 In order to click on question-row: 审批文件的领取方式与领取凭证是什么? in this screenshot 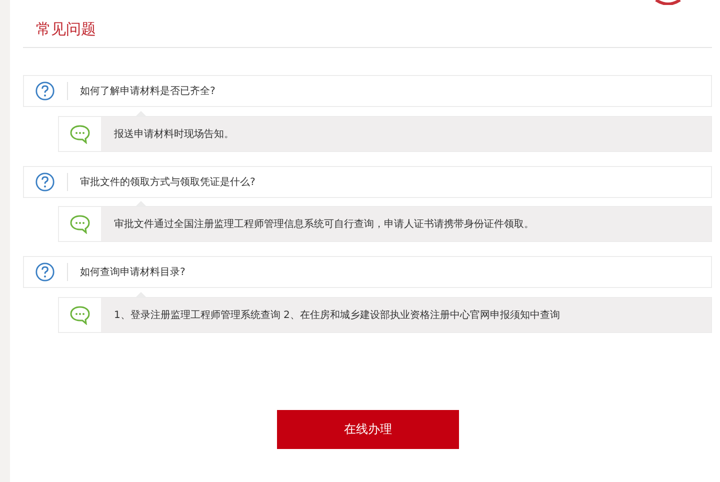, I will do `click(367, 182)`.